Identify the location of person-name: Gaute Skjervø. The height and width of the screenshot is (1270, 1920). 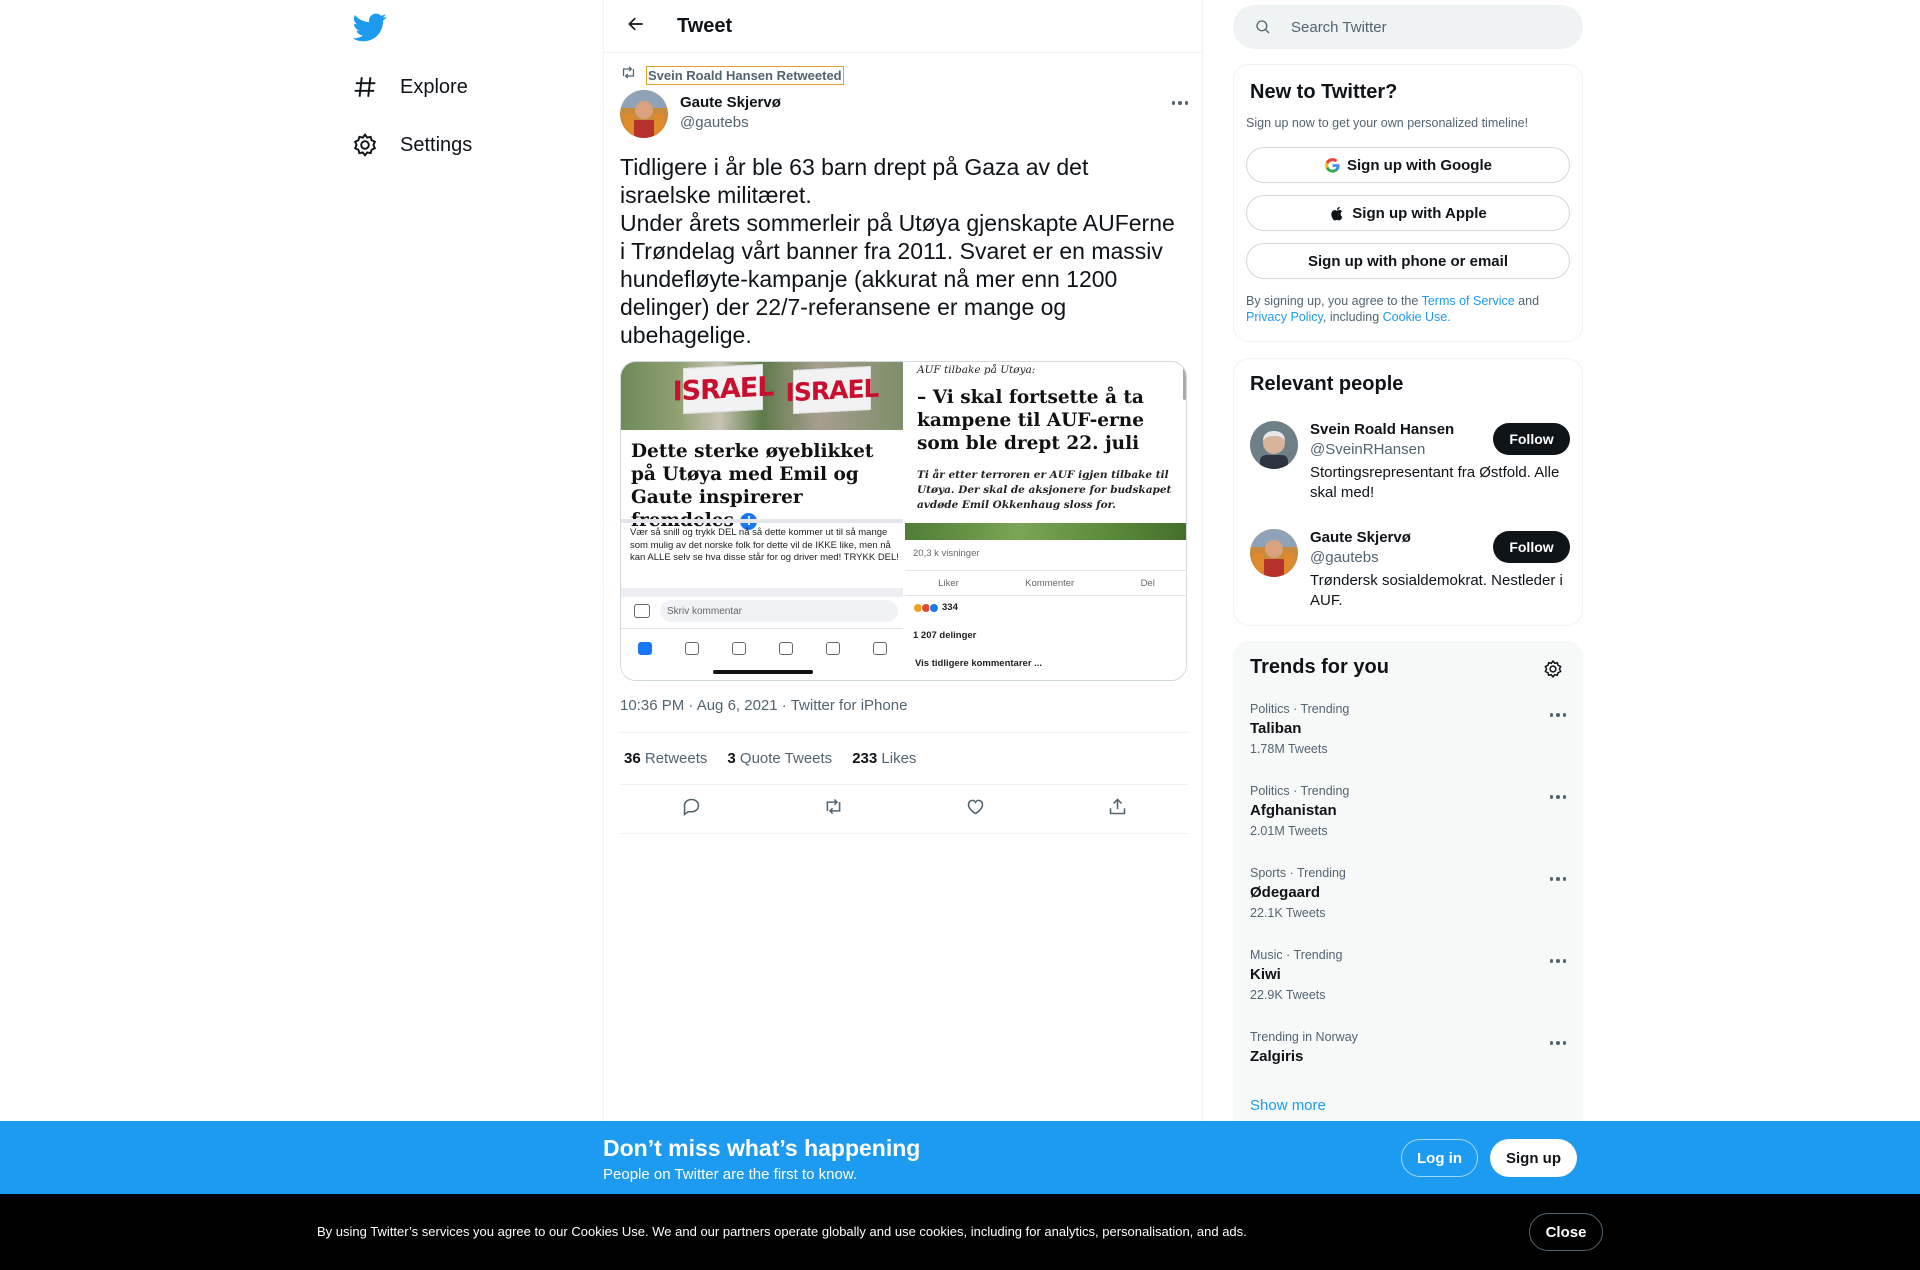
(1360, 537).